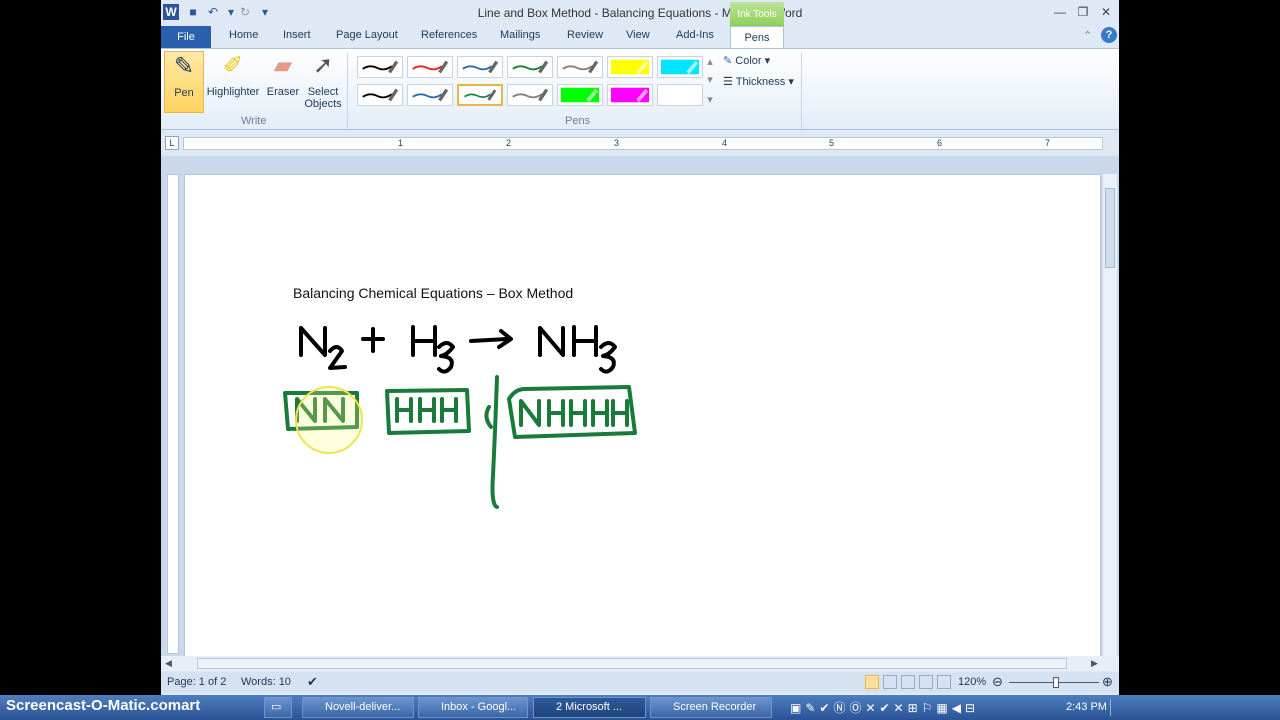  I want to click on ink-tools-context-tab: Ink Tools, so click(757, 14).